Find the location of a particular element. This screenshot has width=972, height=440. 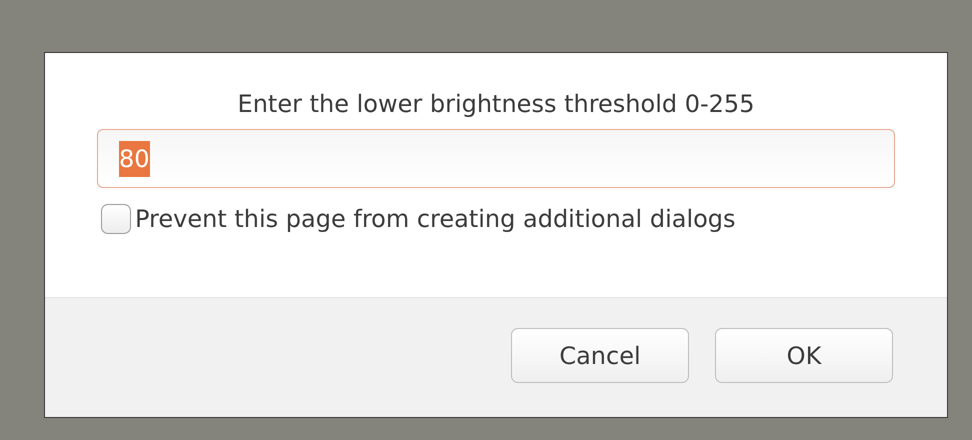

checkbox-label: Prevent this page from creating additional dialogs is located at coordinates (435, 219).